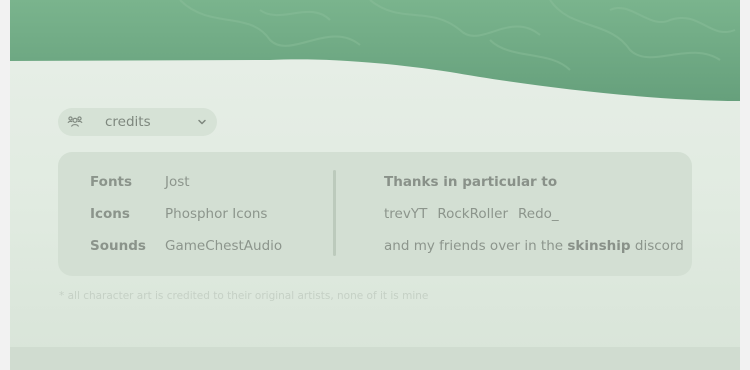 Image resolution: width=750 pixels, height=370 pixels. What do you see at coordinates (140, 182) in the screenshot?
I see `credit-row-fonts: Fonts Jost` at bounding box center [140, 182].